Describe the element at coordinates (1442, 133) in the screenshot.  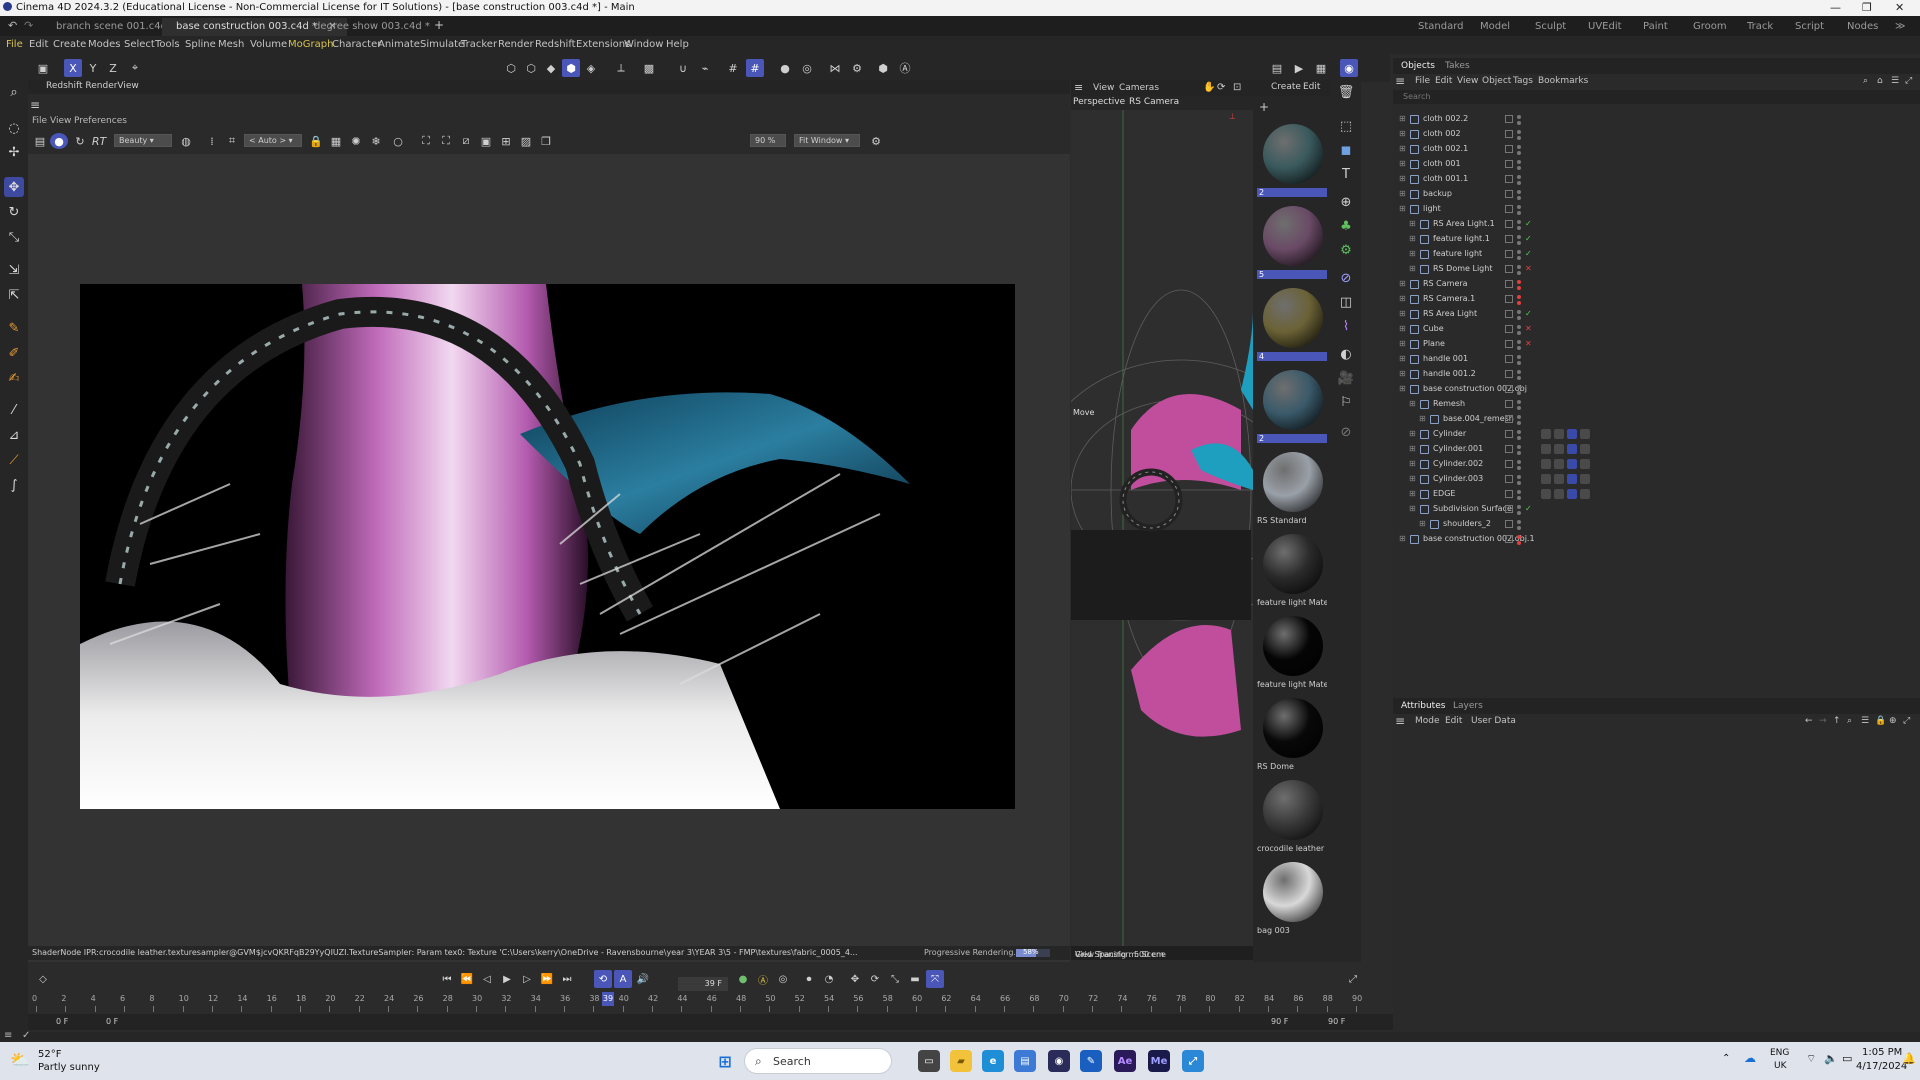
I see `object-name: cloth 002` at that location.